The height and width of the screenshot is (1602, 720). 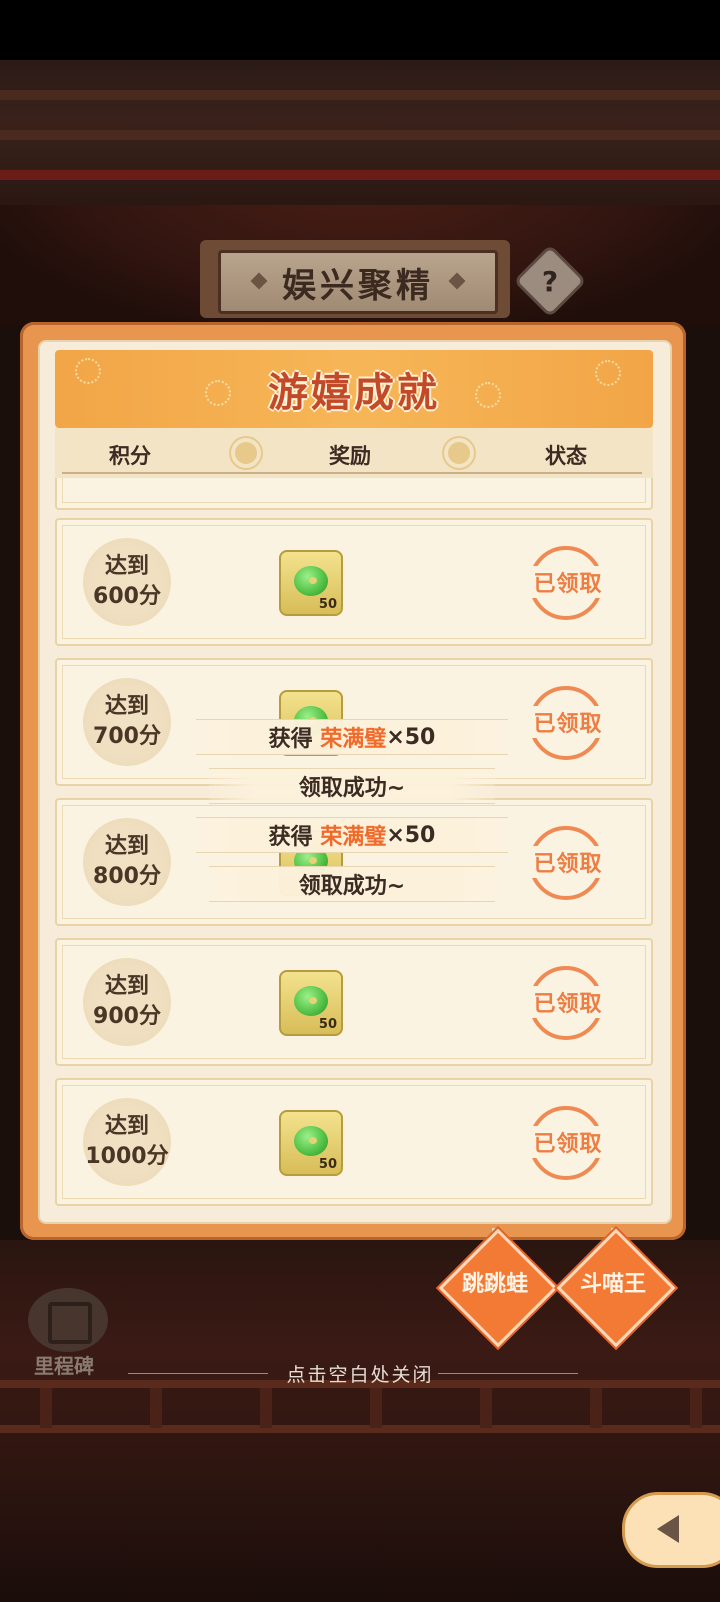 I want to click on tag-label: 跳跳蛙, so click(x=495, y=1285).